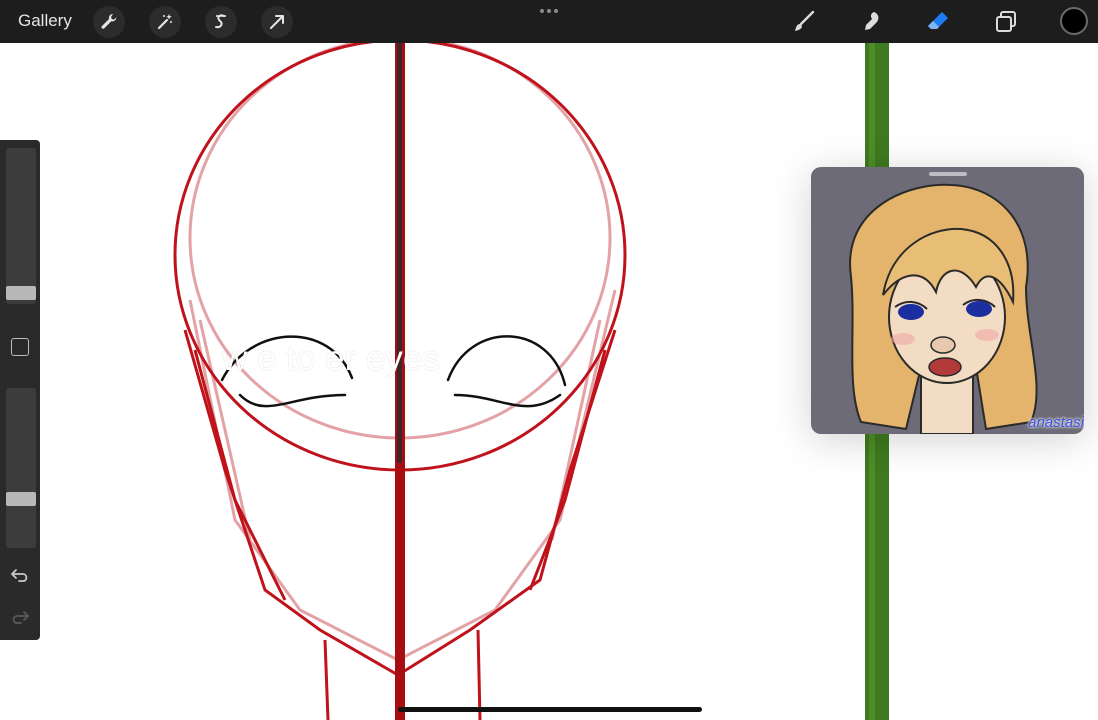 The height and width of the screenshot is (720, 1098). I want to click on eraser-tool-button, so click(938, 22).